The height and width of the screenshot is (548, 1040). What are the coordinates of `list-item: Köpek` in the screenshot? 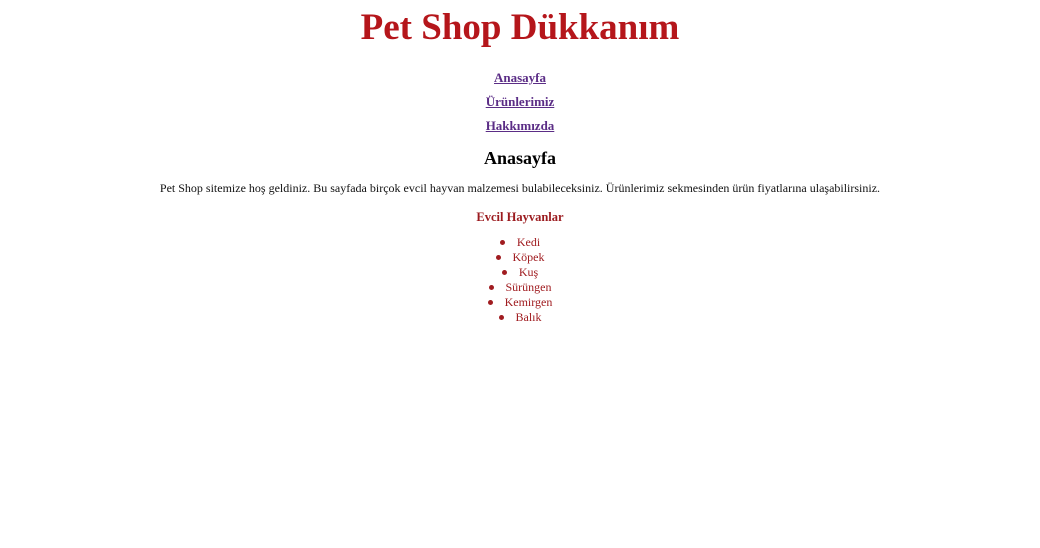 It's located at (520, 257).